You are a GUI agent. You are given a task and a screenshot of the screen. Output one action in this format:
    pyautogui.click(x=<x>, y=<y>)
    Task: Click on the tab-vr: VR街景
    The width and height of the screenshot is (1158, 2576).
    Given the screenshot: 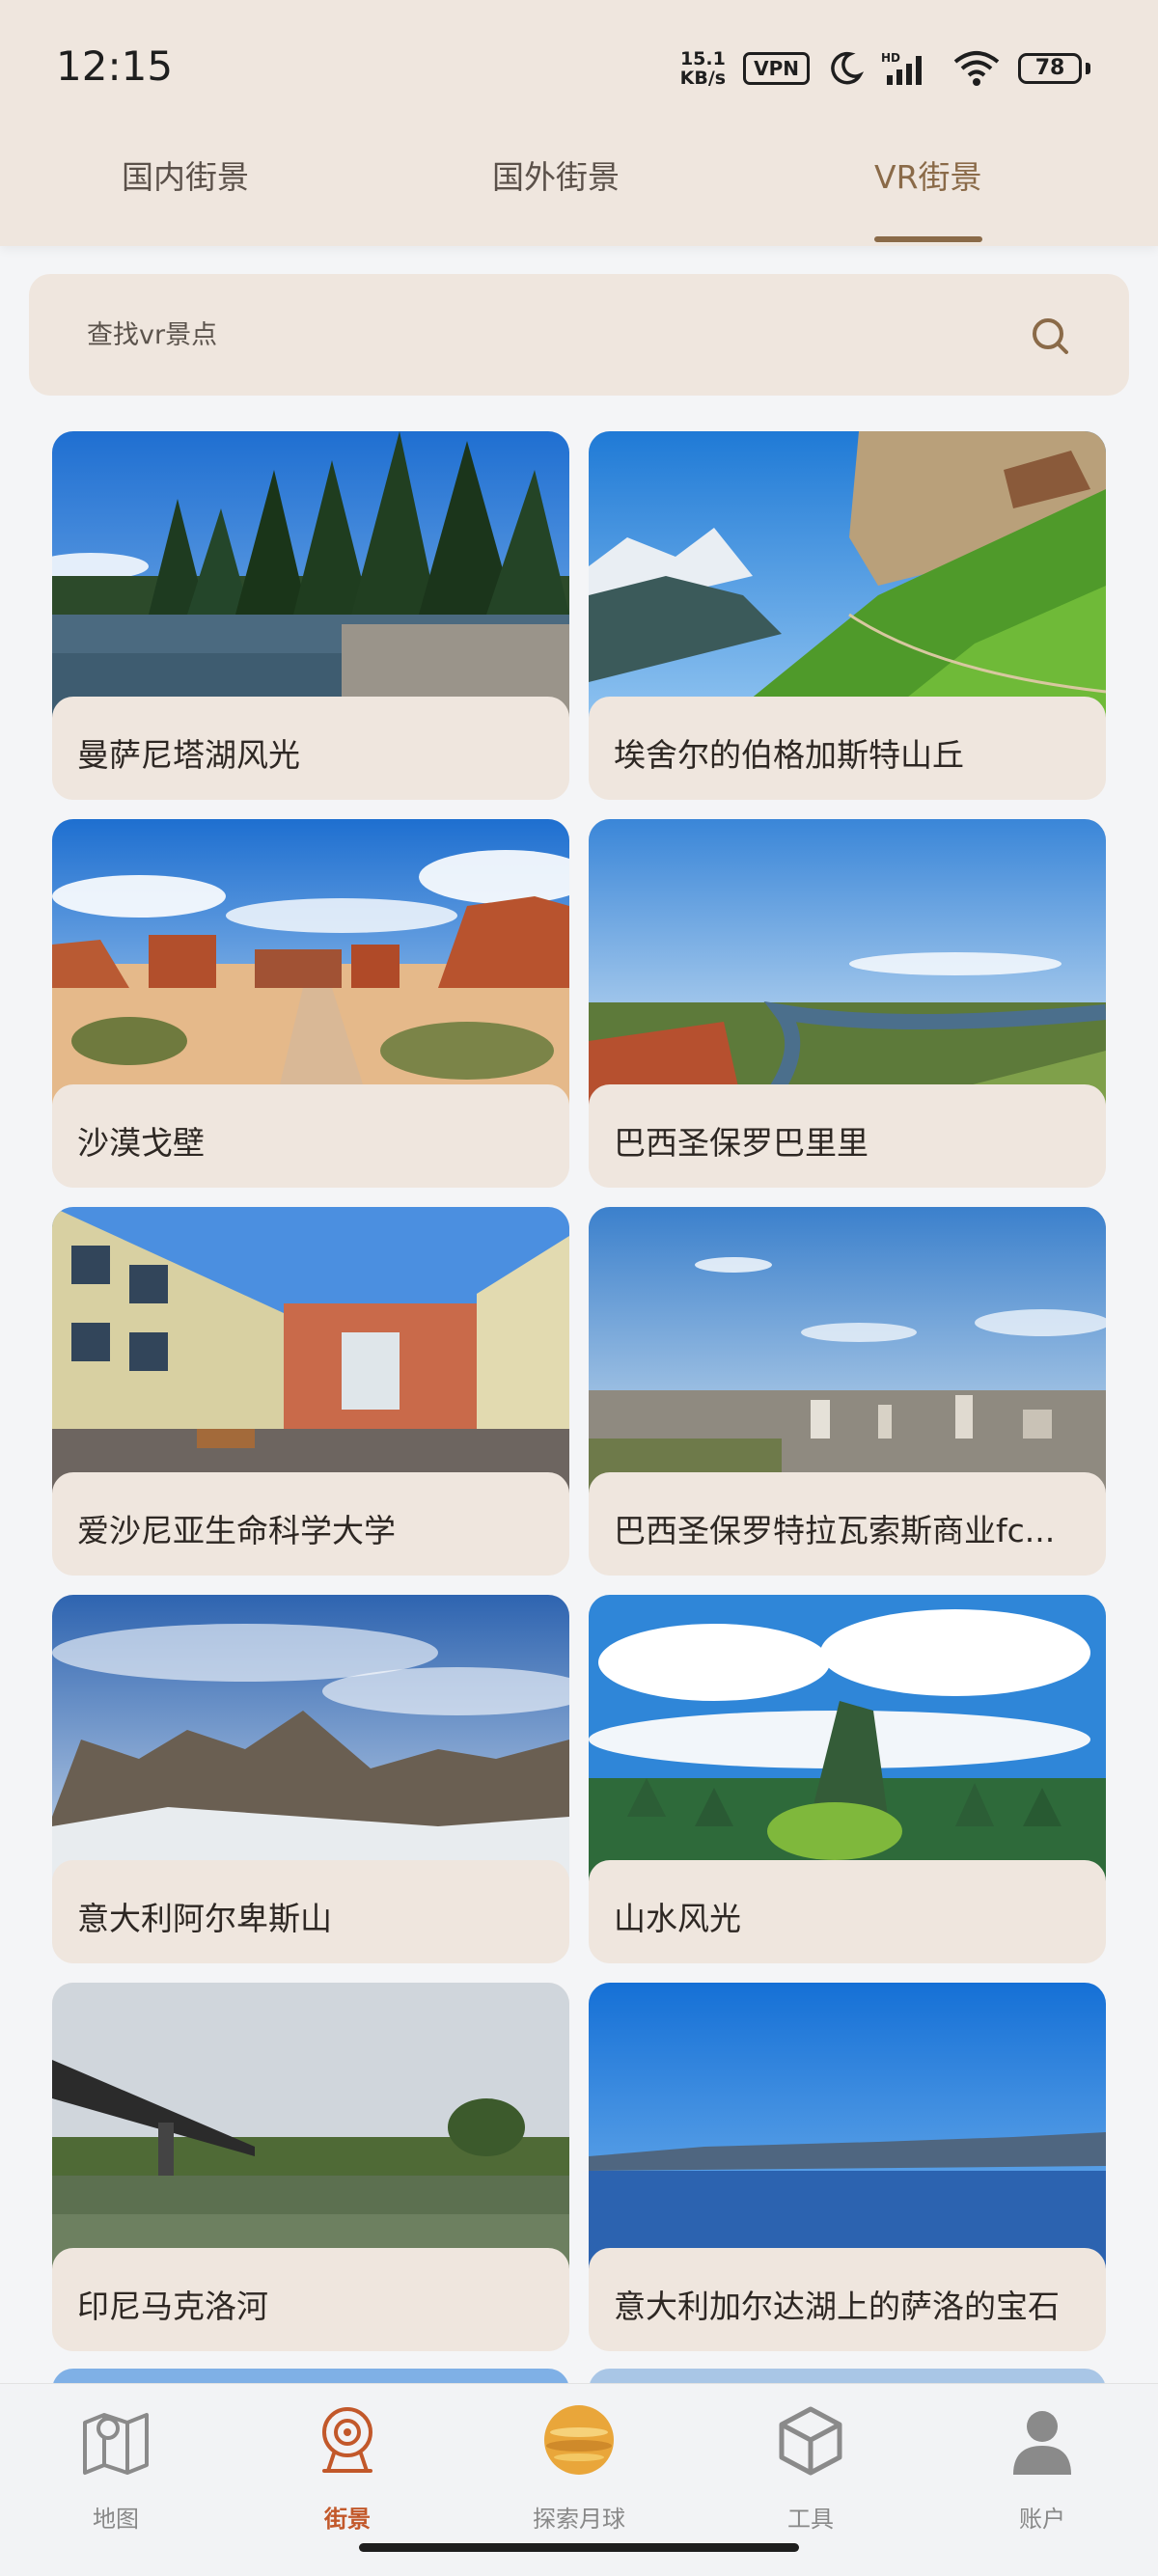 What is the action you would take?
    pyautogui.click(x=928, y=174)
    